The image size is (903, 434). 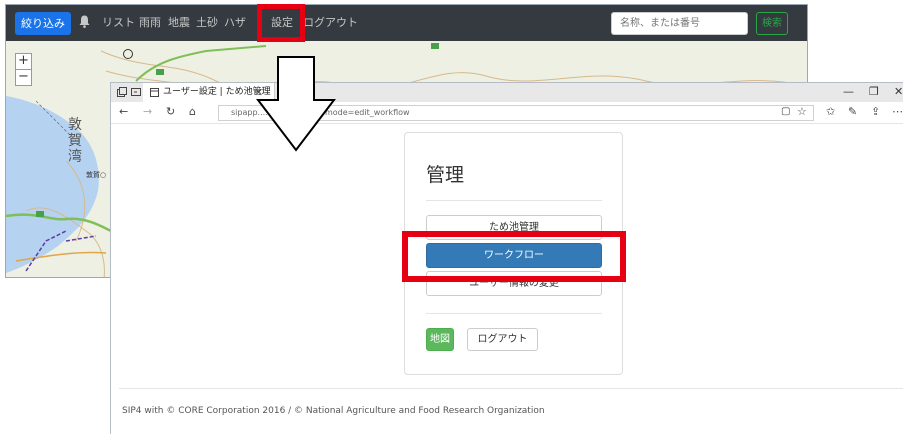 I want to click on tab-bar: ユーザー設定 | ため池管理 ✕ — ❐ ✕, so click(x=507, y=92).